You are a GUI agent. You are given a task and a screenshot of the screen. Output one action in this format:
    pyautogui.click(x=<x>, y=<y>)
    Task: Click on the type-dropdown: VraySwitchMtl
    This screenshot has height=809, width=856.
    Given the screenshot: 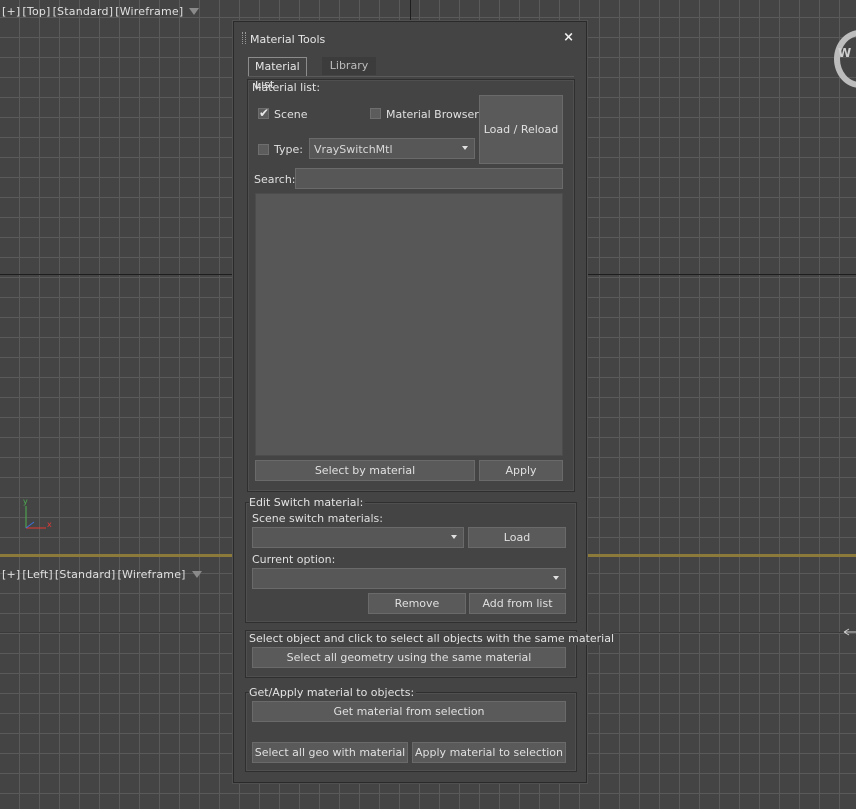 What is the action you would take?
    pyautogui.click(x=392, y=148)
    